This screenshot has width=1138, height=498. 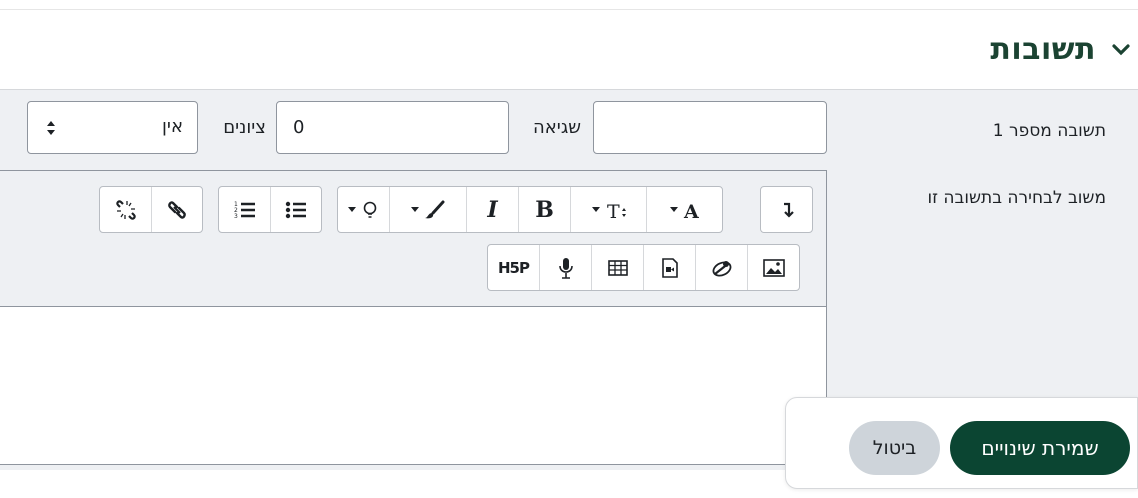 I want to click on lightbulb-icon, so click(x=363, y=209).